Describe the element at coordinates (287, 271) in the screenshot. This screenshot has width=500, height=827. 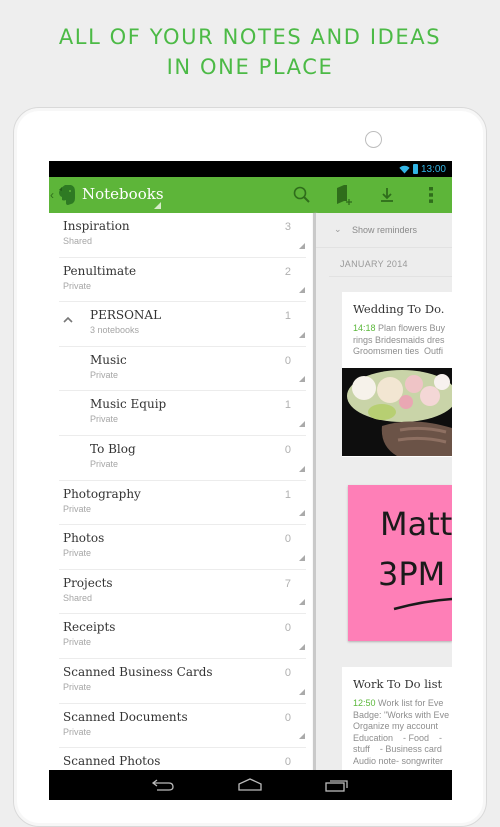
I see `notebook-count: 2` at that location.